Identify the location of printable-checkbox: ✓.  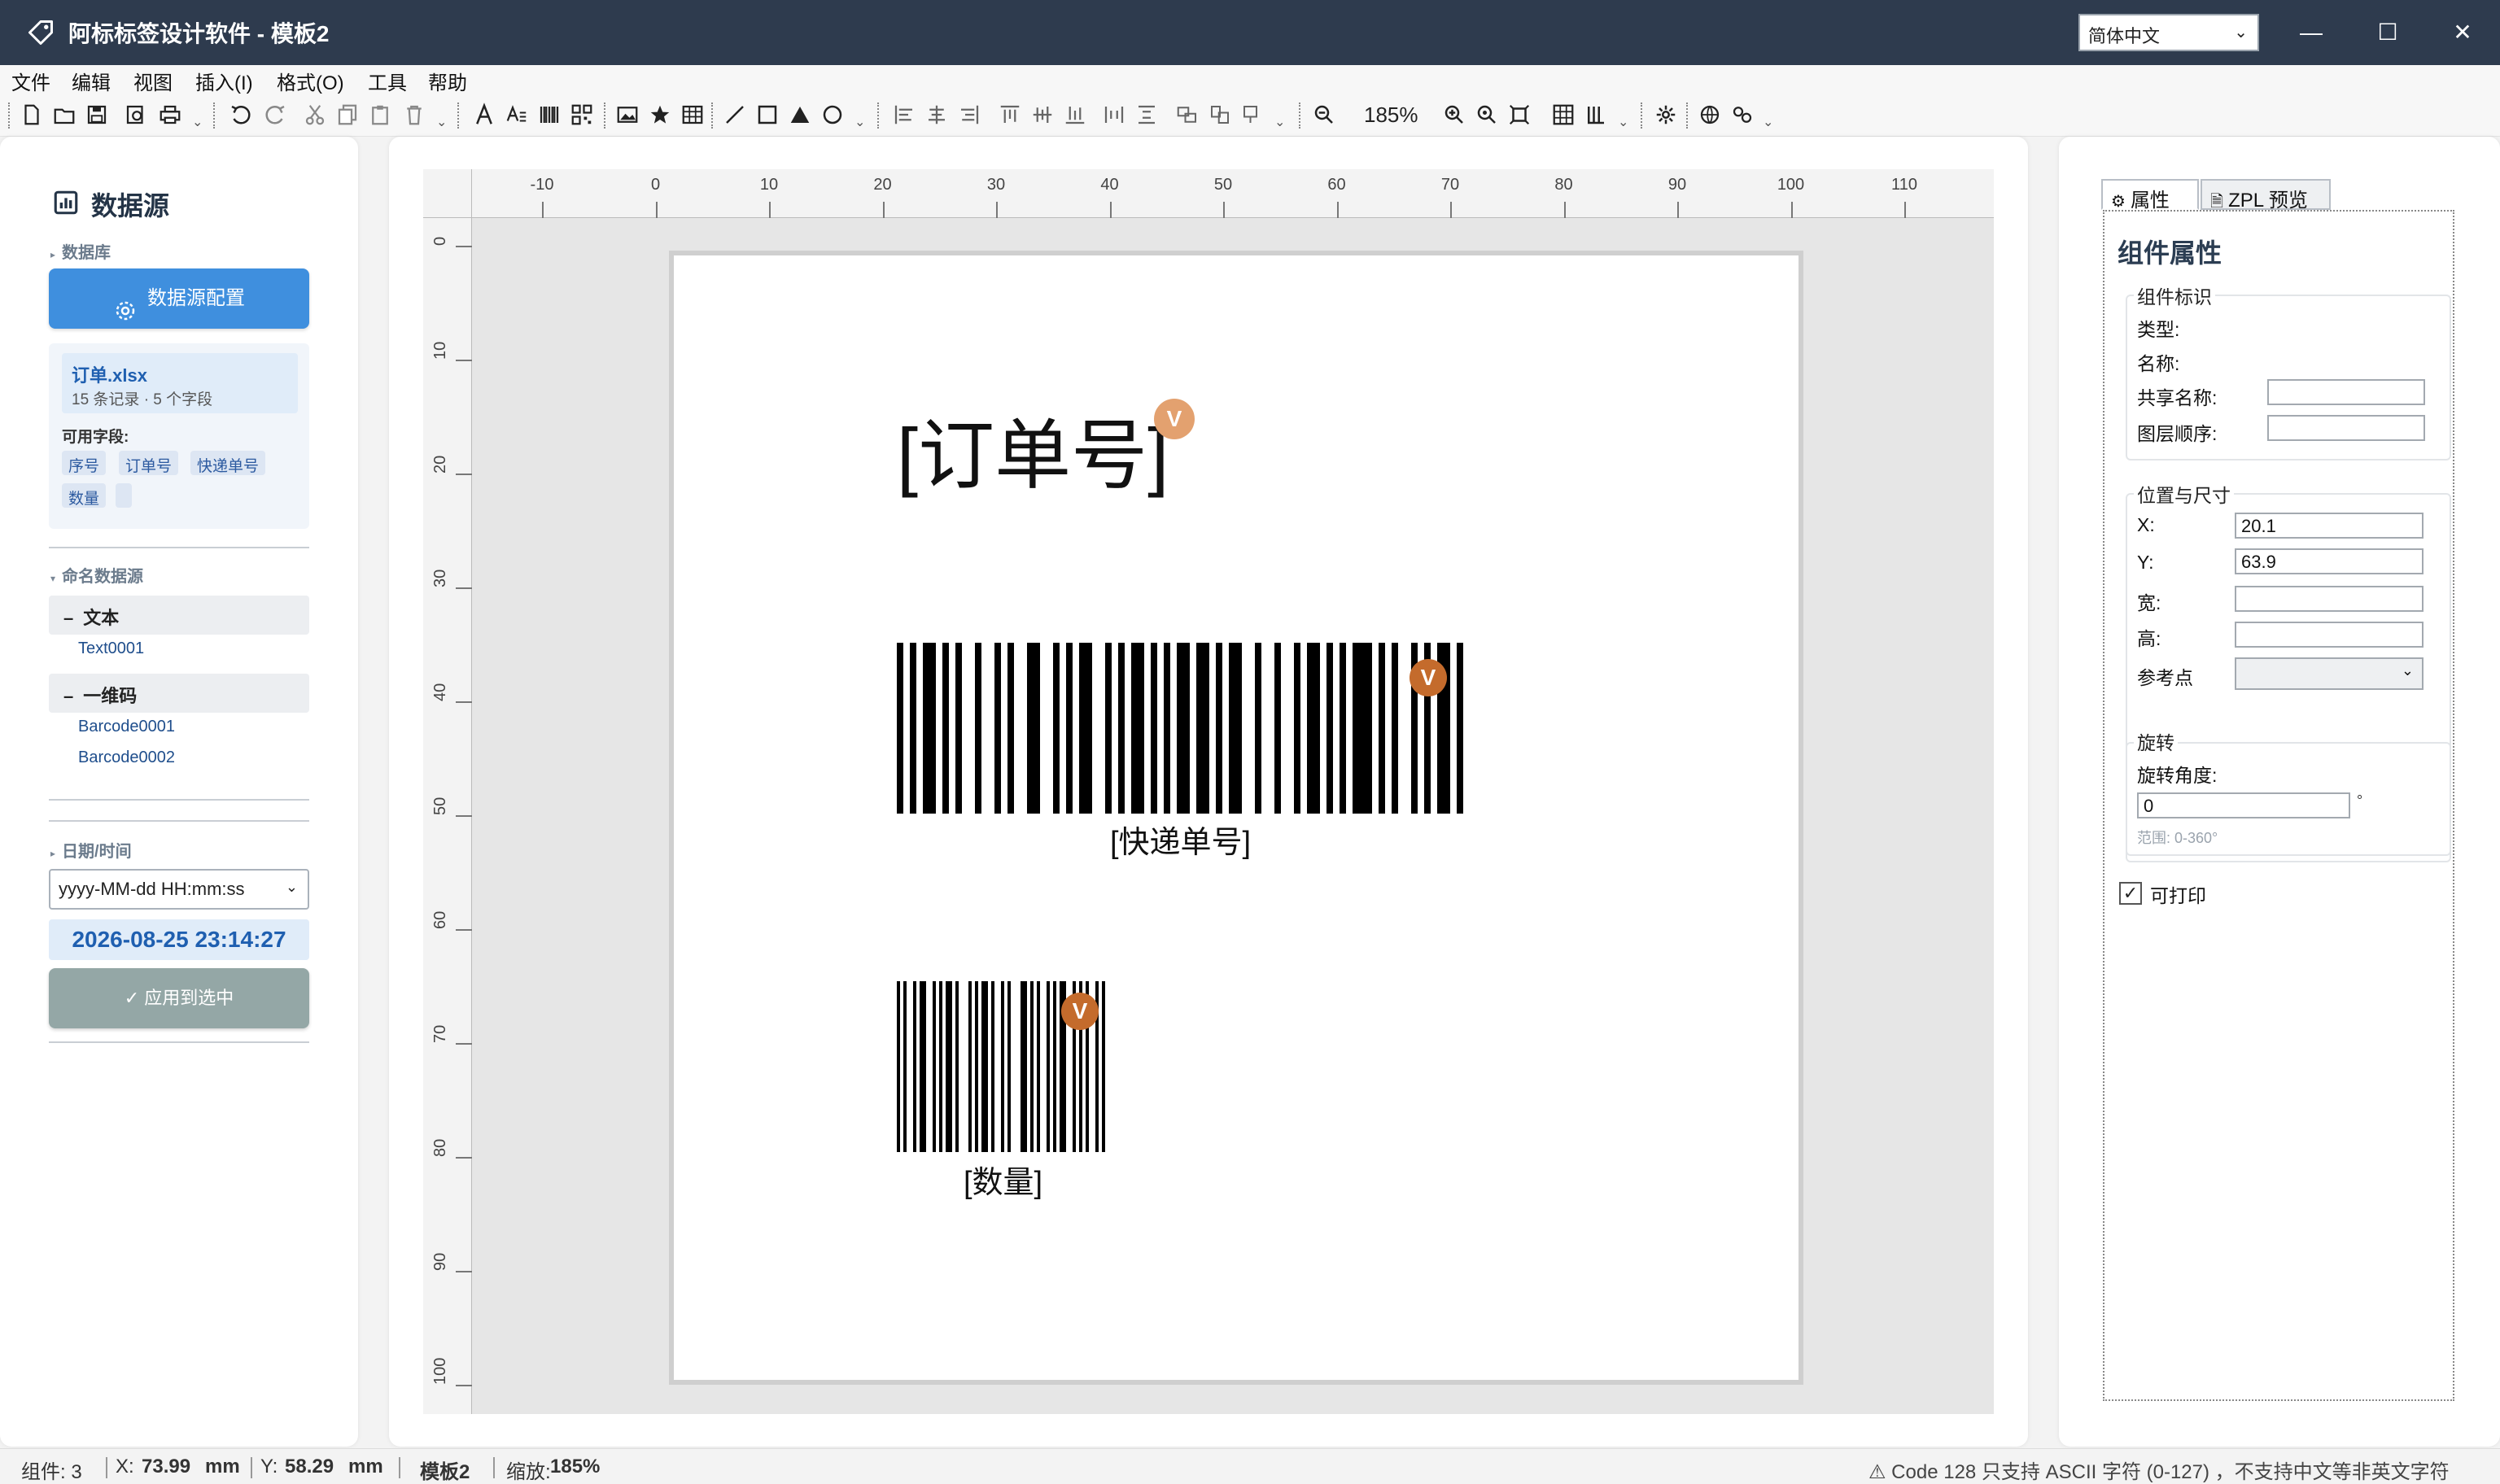
(2130, 894).